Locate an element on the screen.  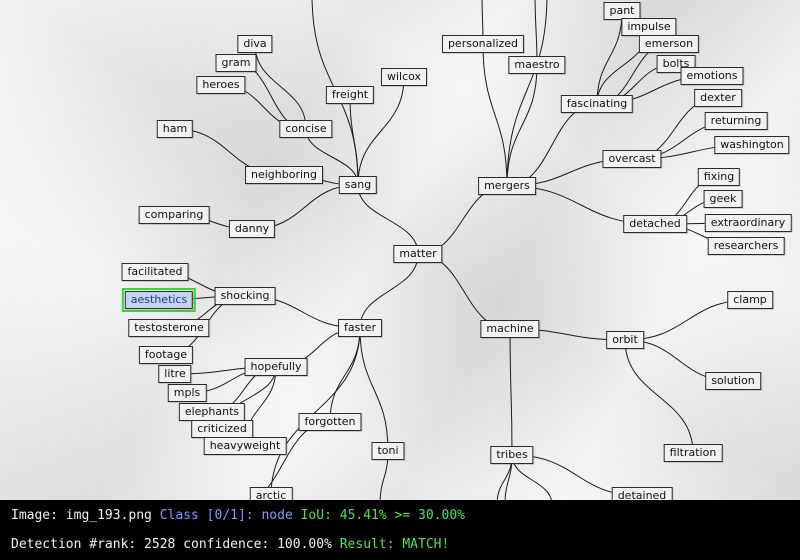
edge-mergers-fascinating is located at coordinates (552, 145).